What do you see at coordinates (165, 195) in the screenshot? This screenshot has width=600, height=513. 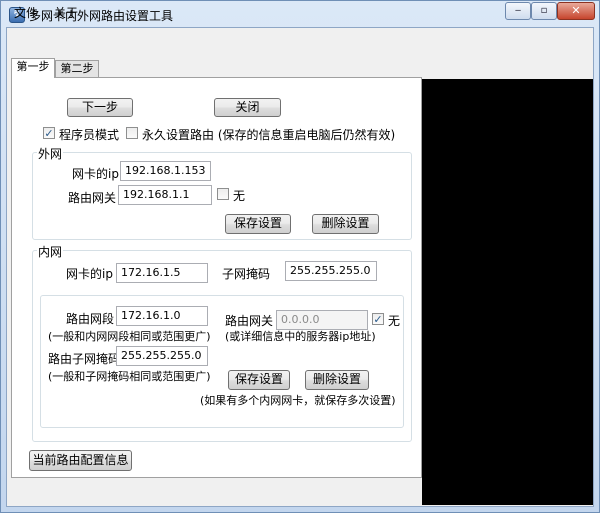 I see `wan-gateway-field: 192.168.1.1` at bounding box center [165, 195].